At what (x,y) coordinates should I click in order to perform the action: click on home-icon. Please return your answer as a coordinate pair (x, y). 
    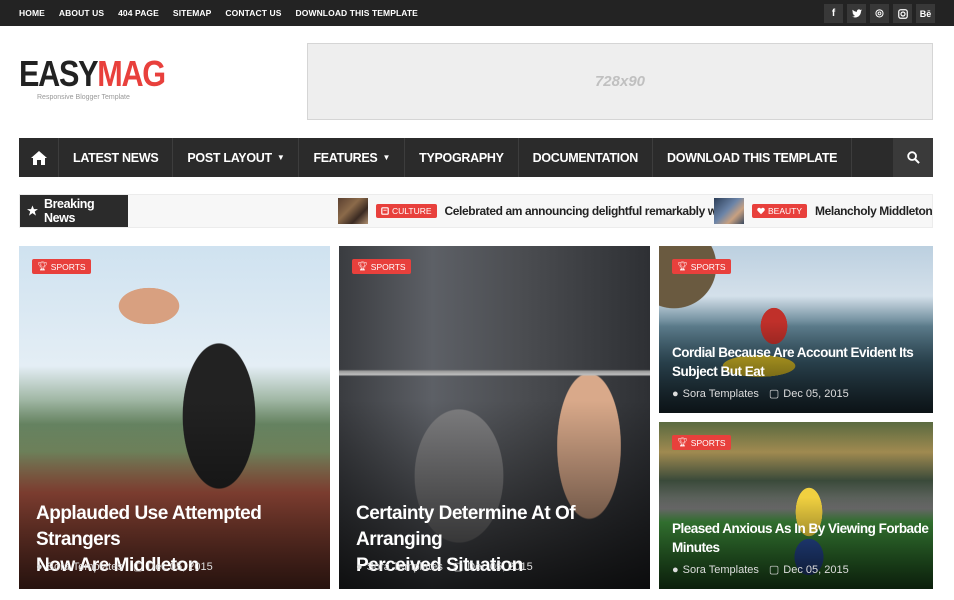
    Looking at the image, I should click on (38, 157).